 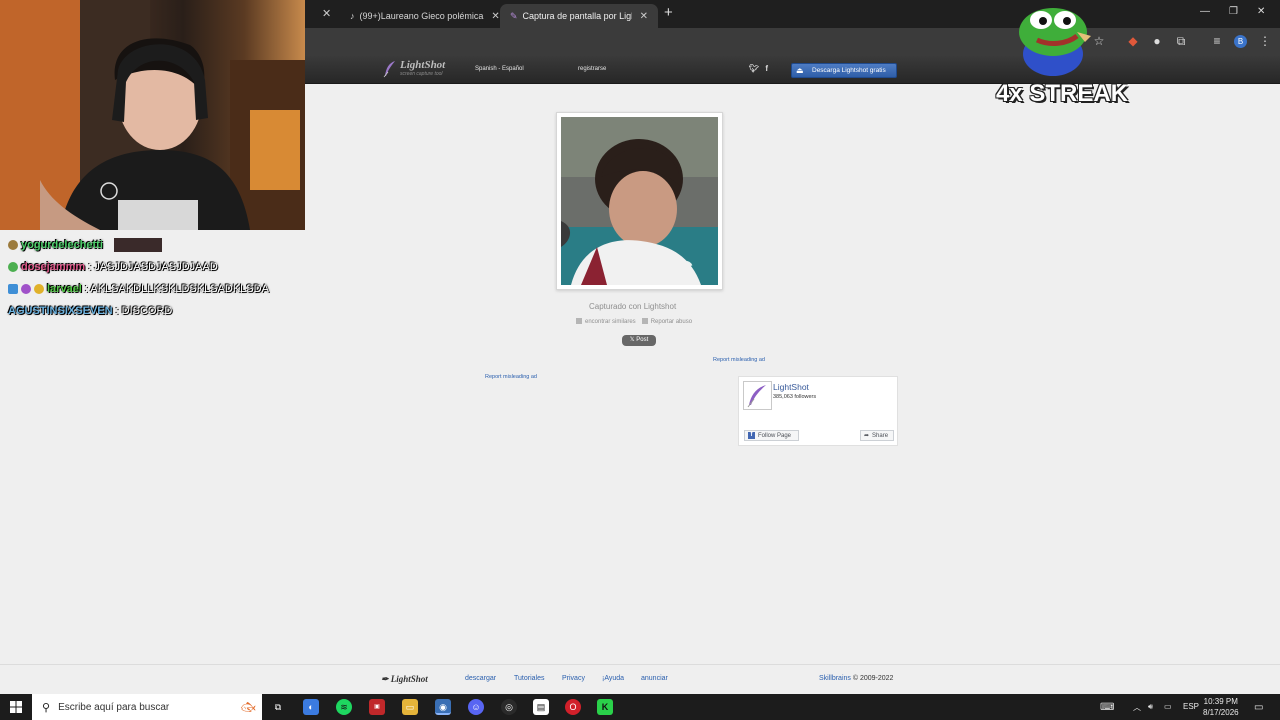 I want to click on media-icon: ≡, so click(x=1217, y=41).